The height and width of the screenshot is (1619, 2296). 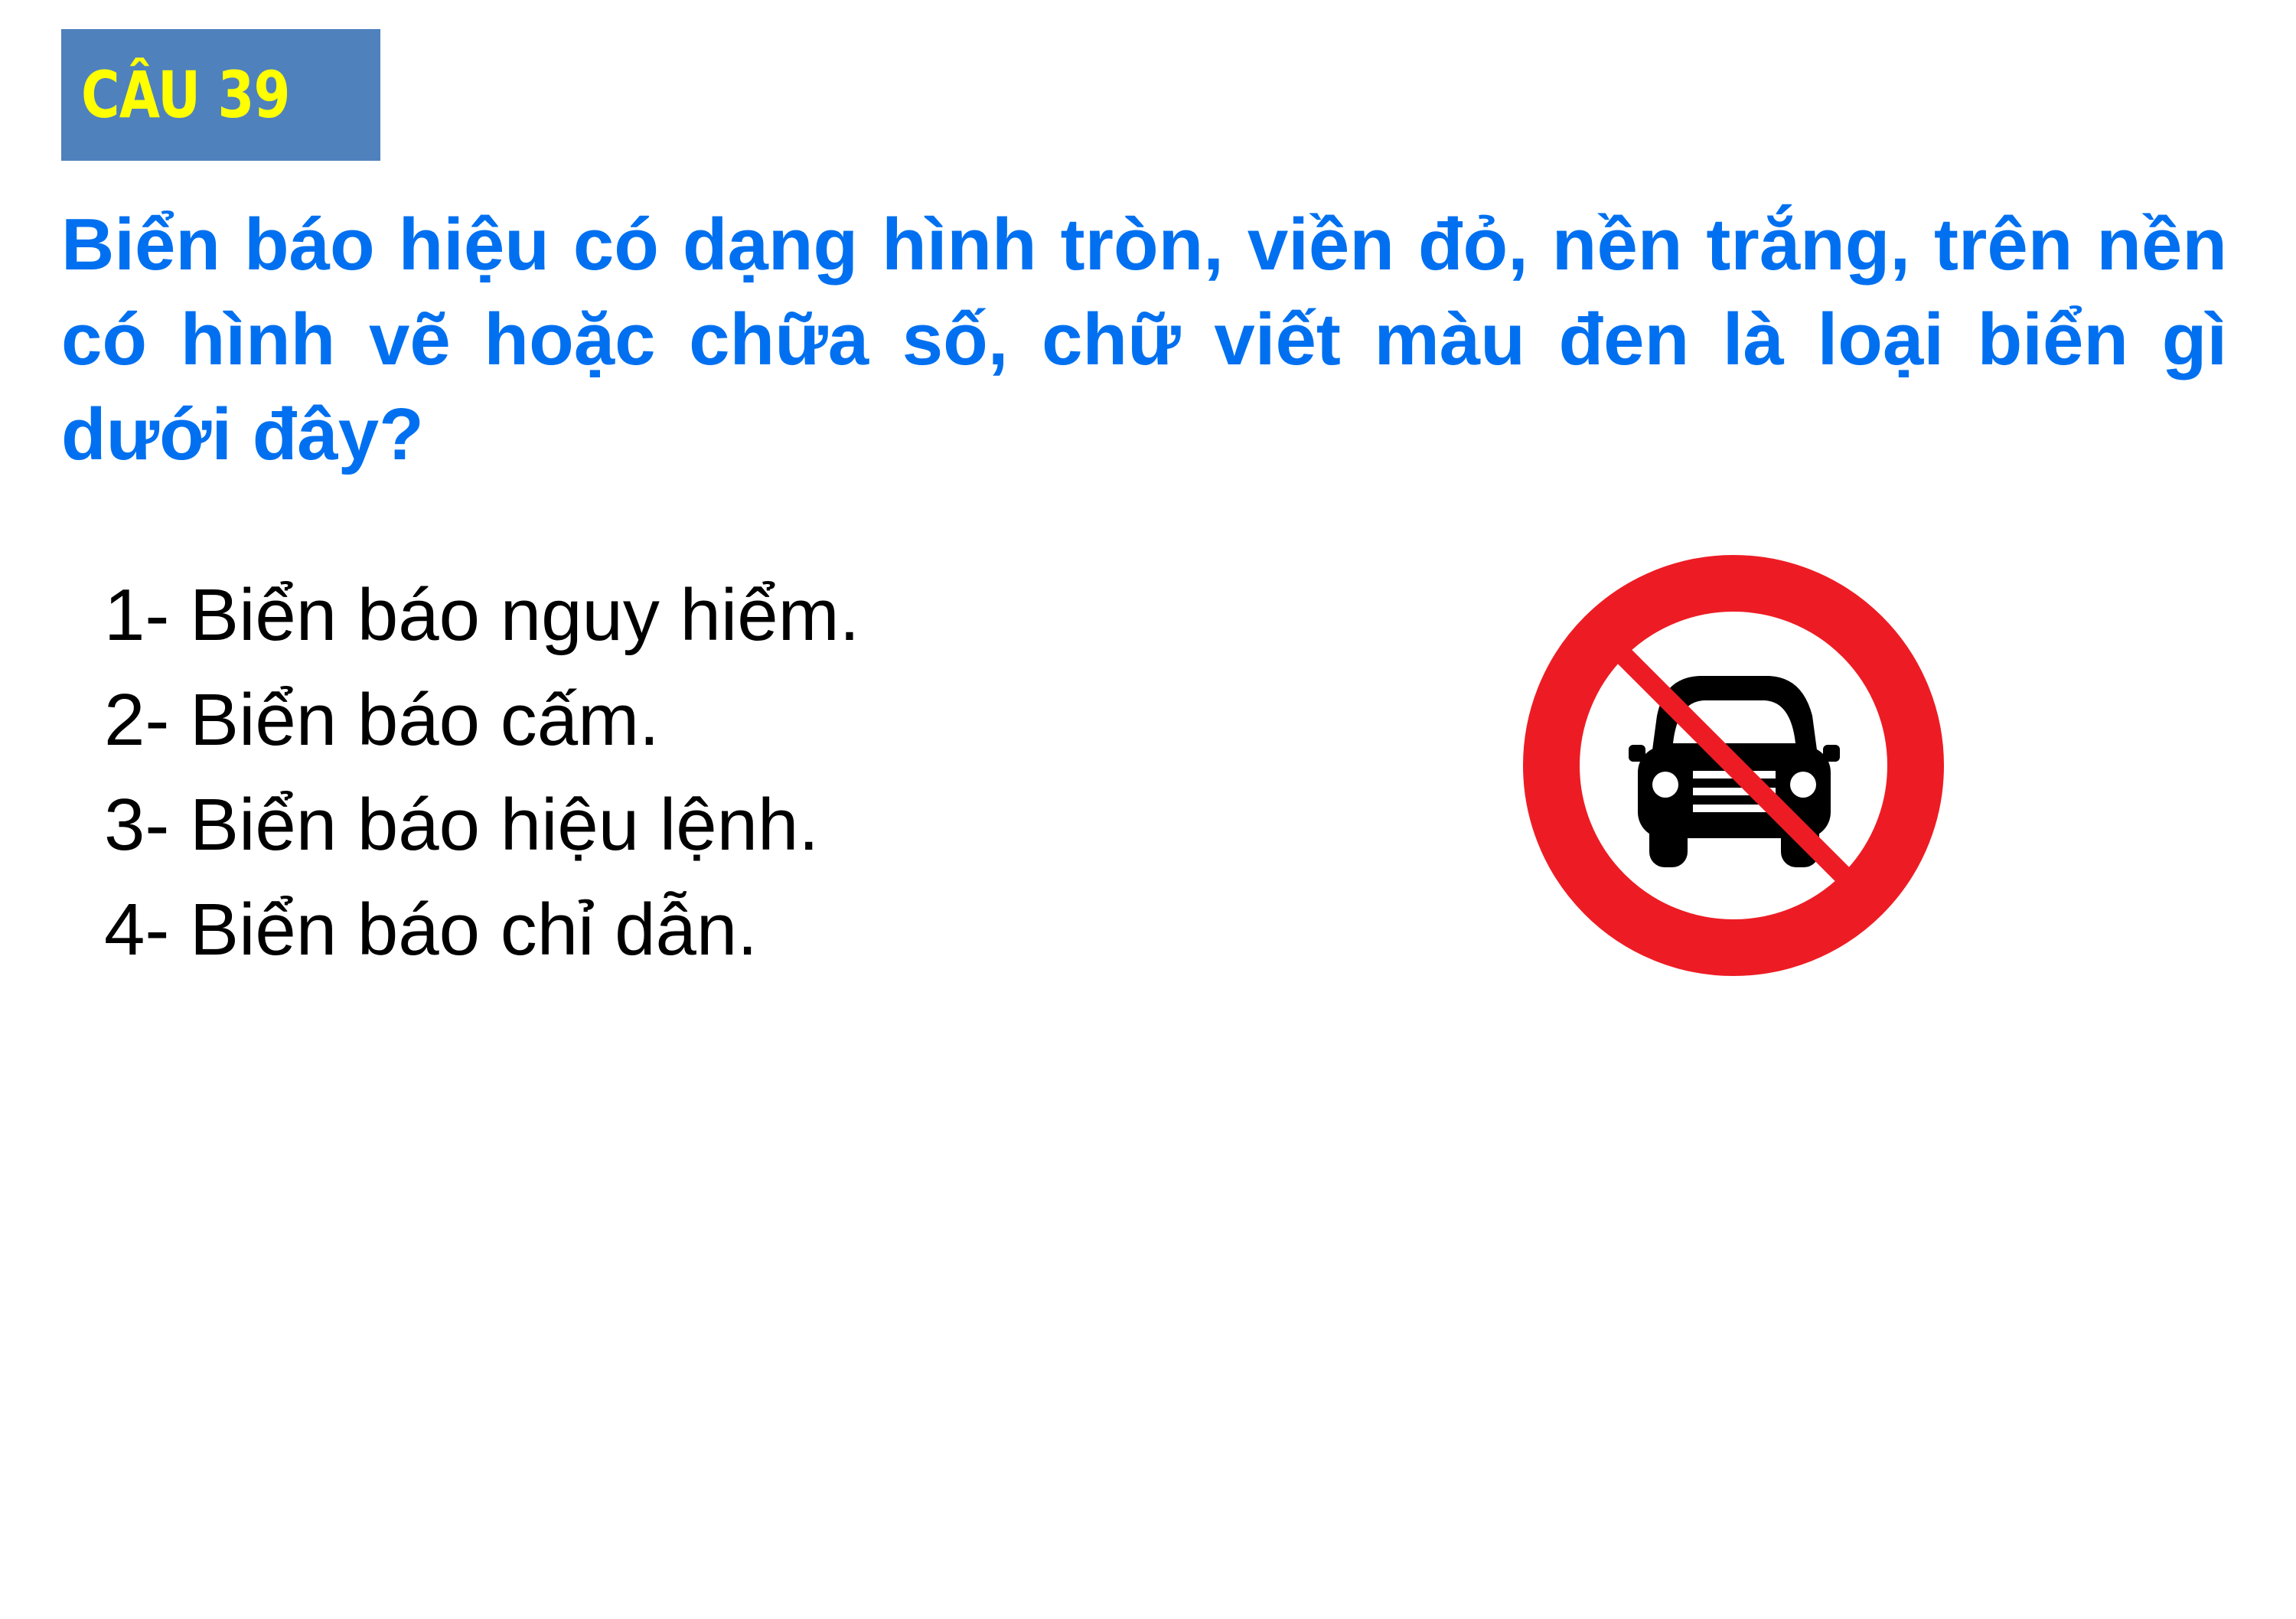 What do you see at coordinates (185, 94) in the screenshot?
I see `question-number: CÂU 39` at bounding box center [185, 94].